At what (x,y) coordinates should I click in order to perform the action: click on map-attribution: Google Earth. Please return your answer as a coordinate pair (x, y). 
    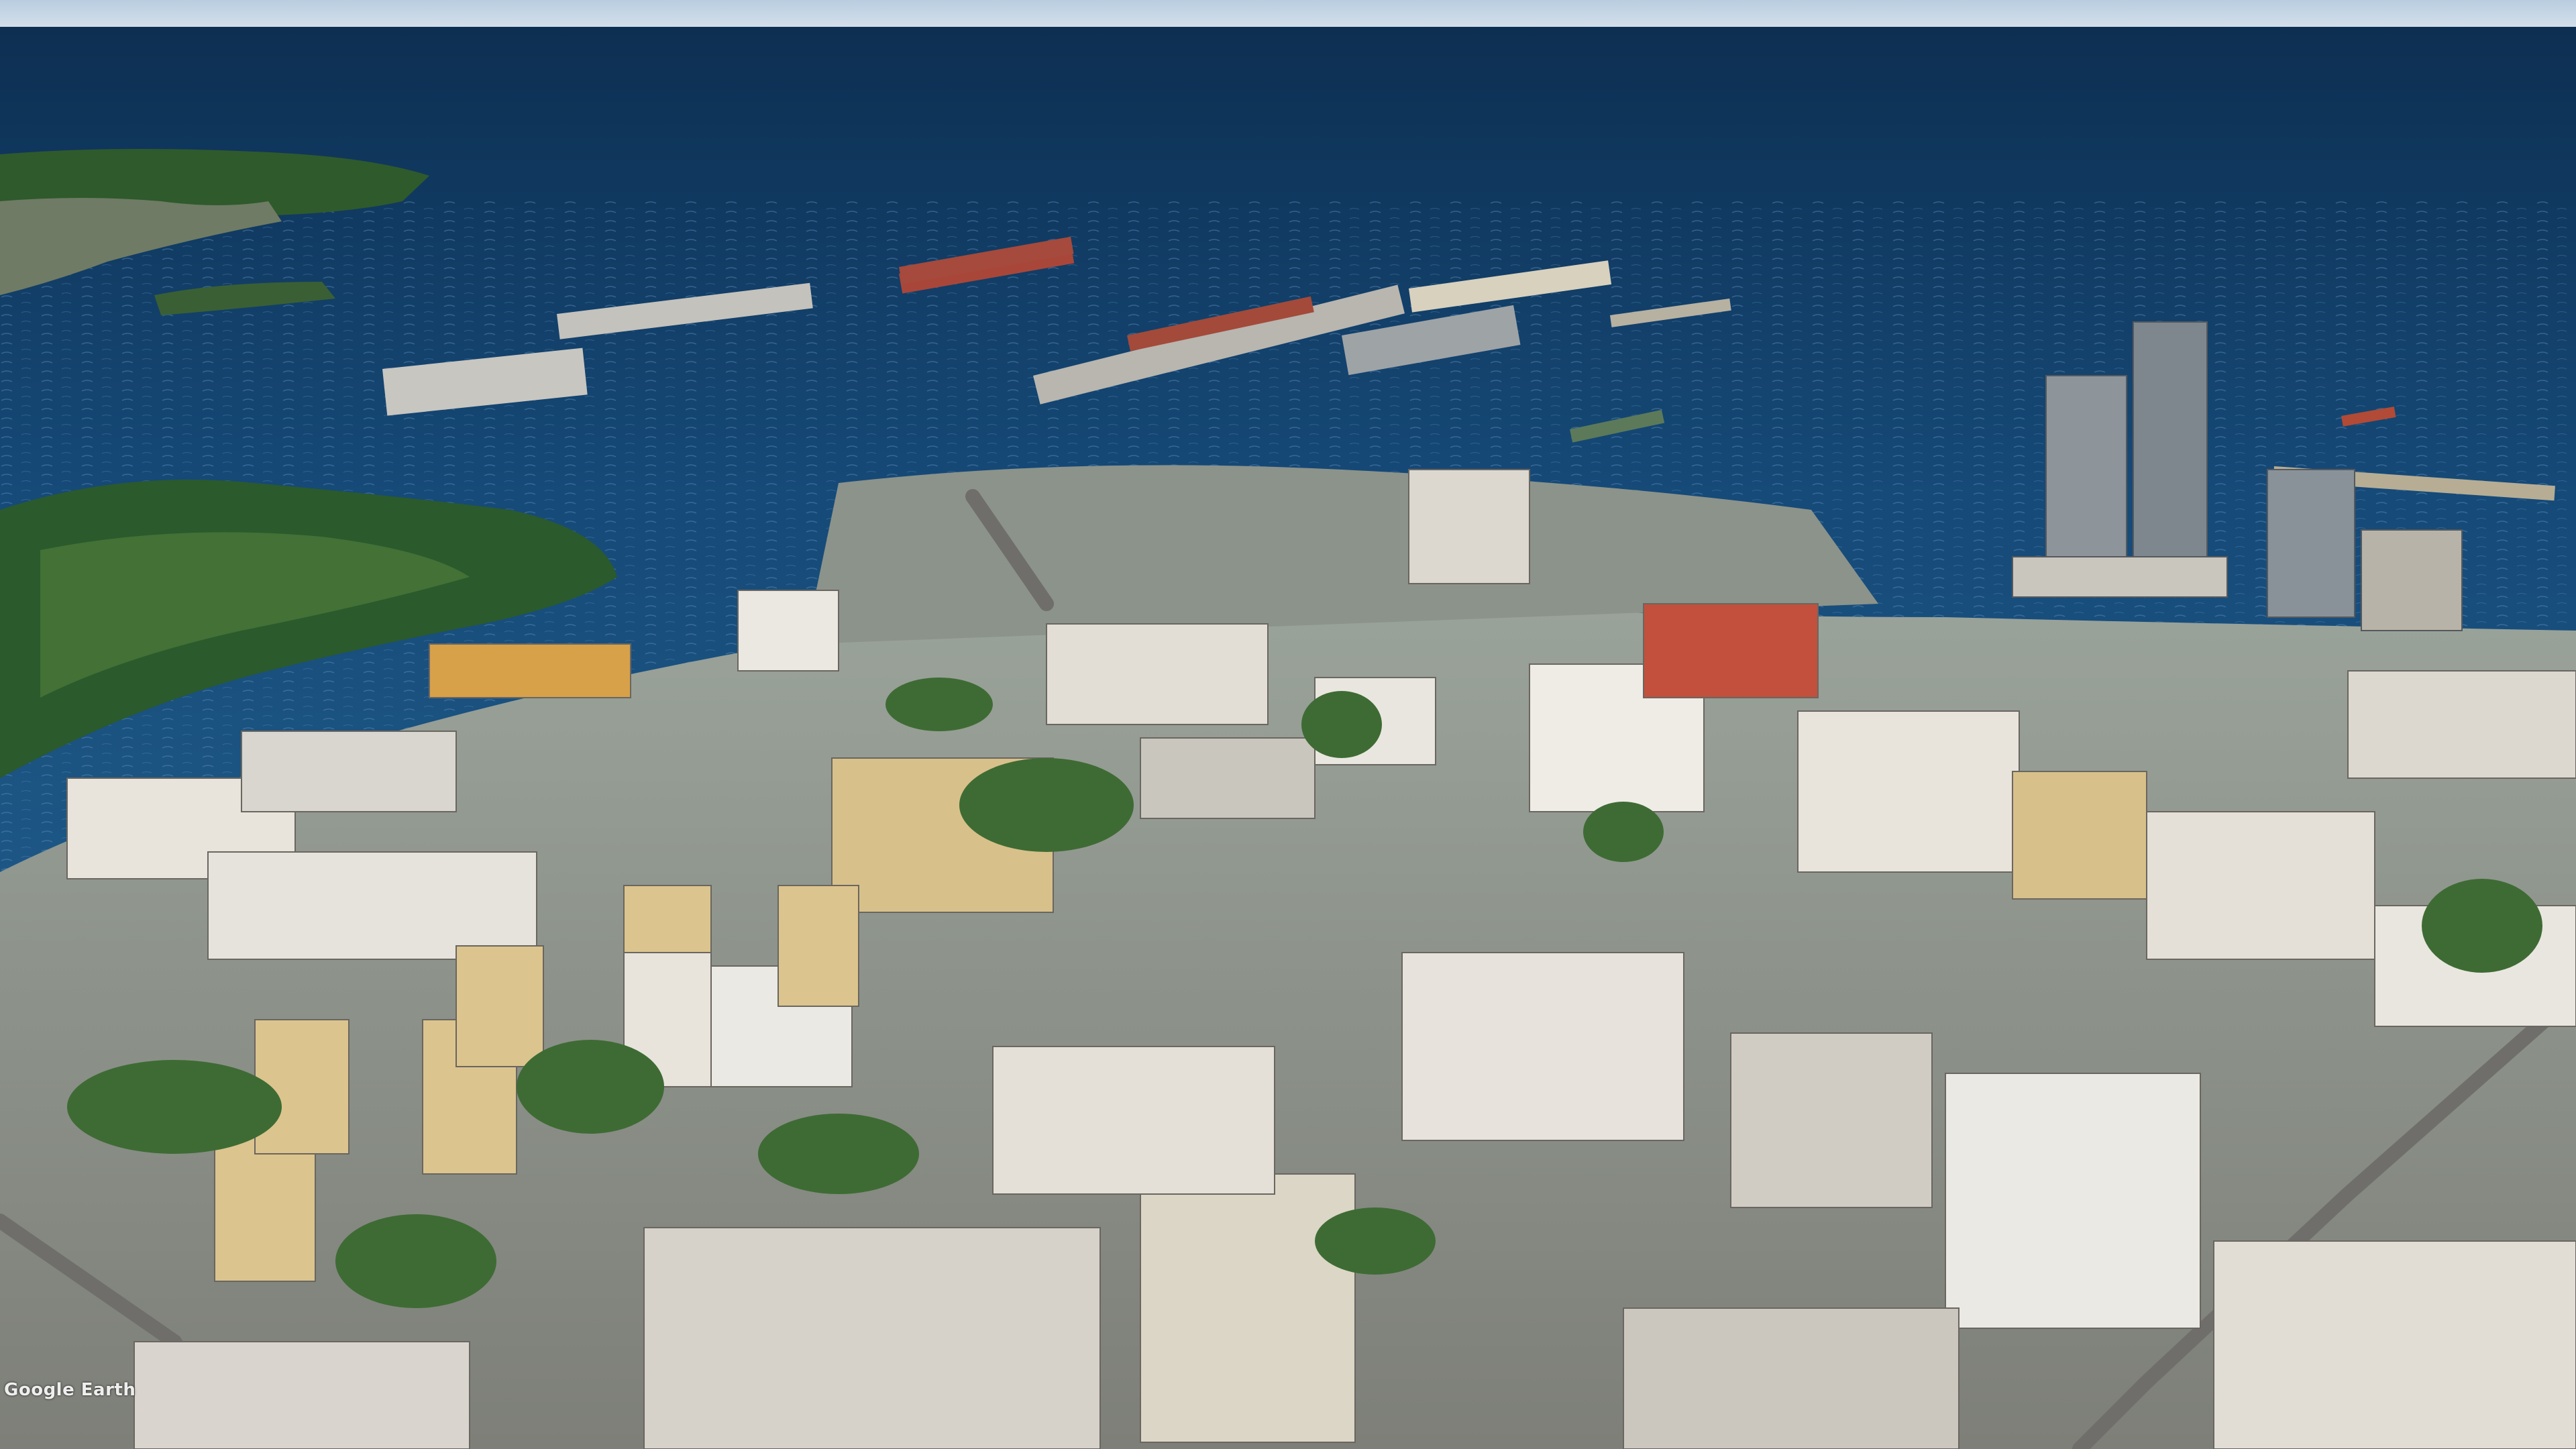
    Looking at the image, I should click on (70, 1390).